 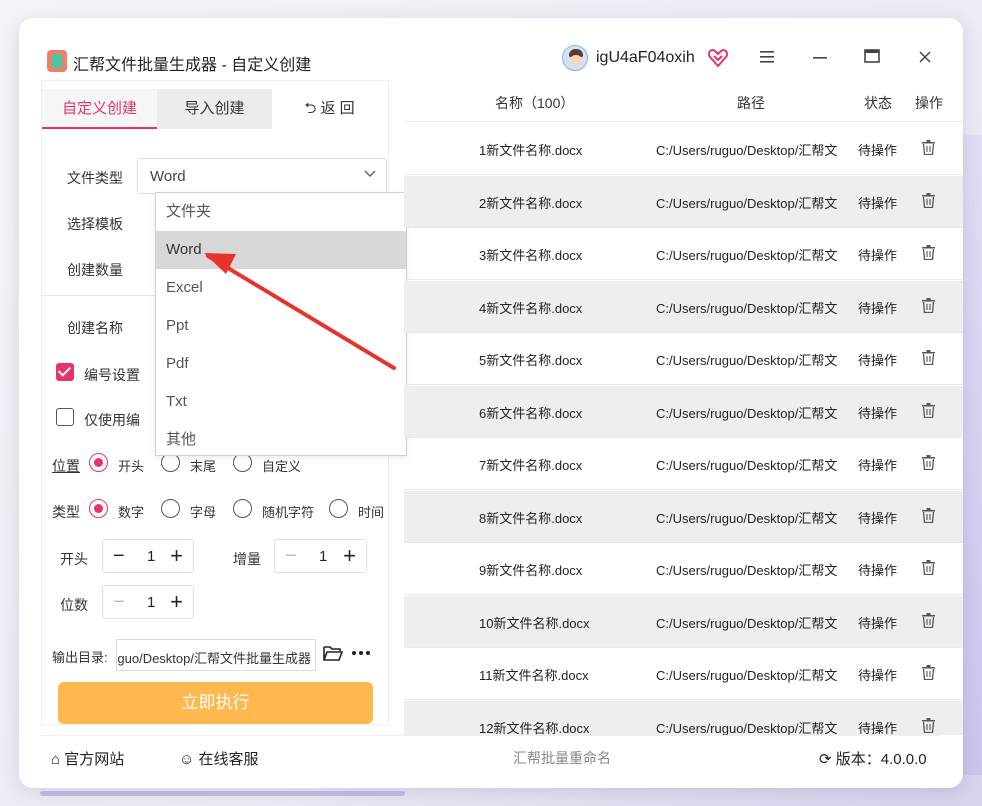 I want to click on table-row: 4新文件名称.docx C:/Users/ruguo/Desktop/汇帮文 待操作, so click(x=683, y=306).